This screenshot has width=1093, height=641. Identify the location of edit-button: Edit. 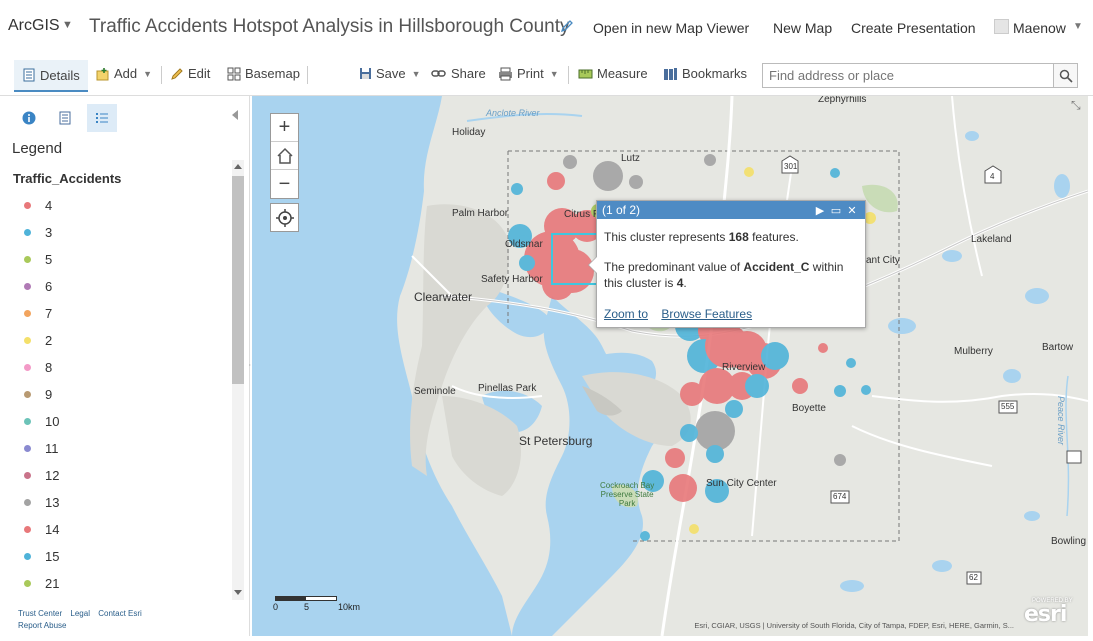
(190, 73).